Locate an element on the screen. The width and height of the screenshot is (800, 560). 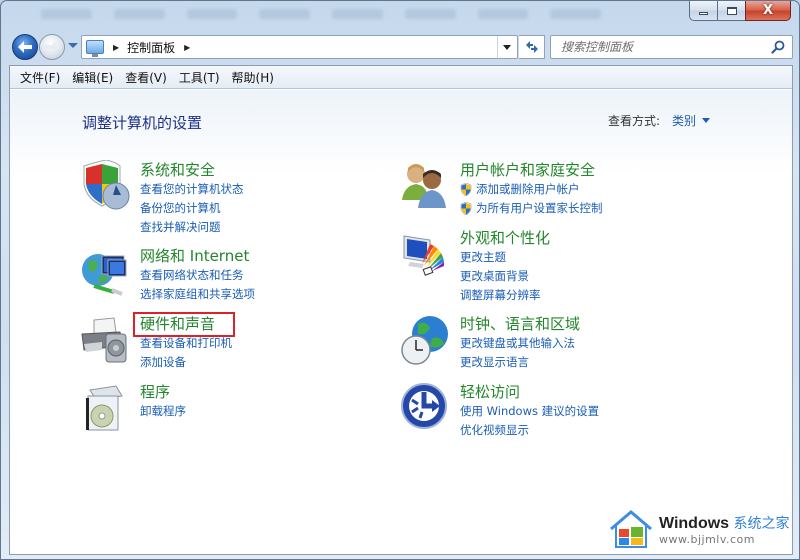
category-ease-of-access: 轻松访问 使用 Windows 建议的设置 优化视频显示 is located at coordinates (499, 411).